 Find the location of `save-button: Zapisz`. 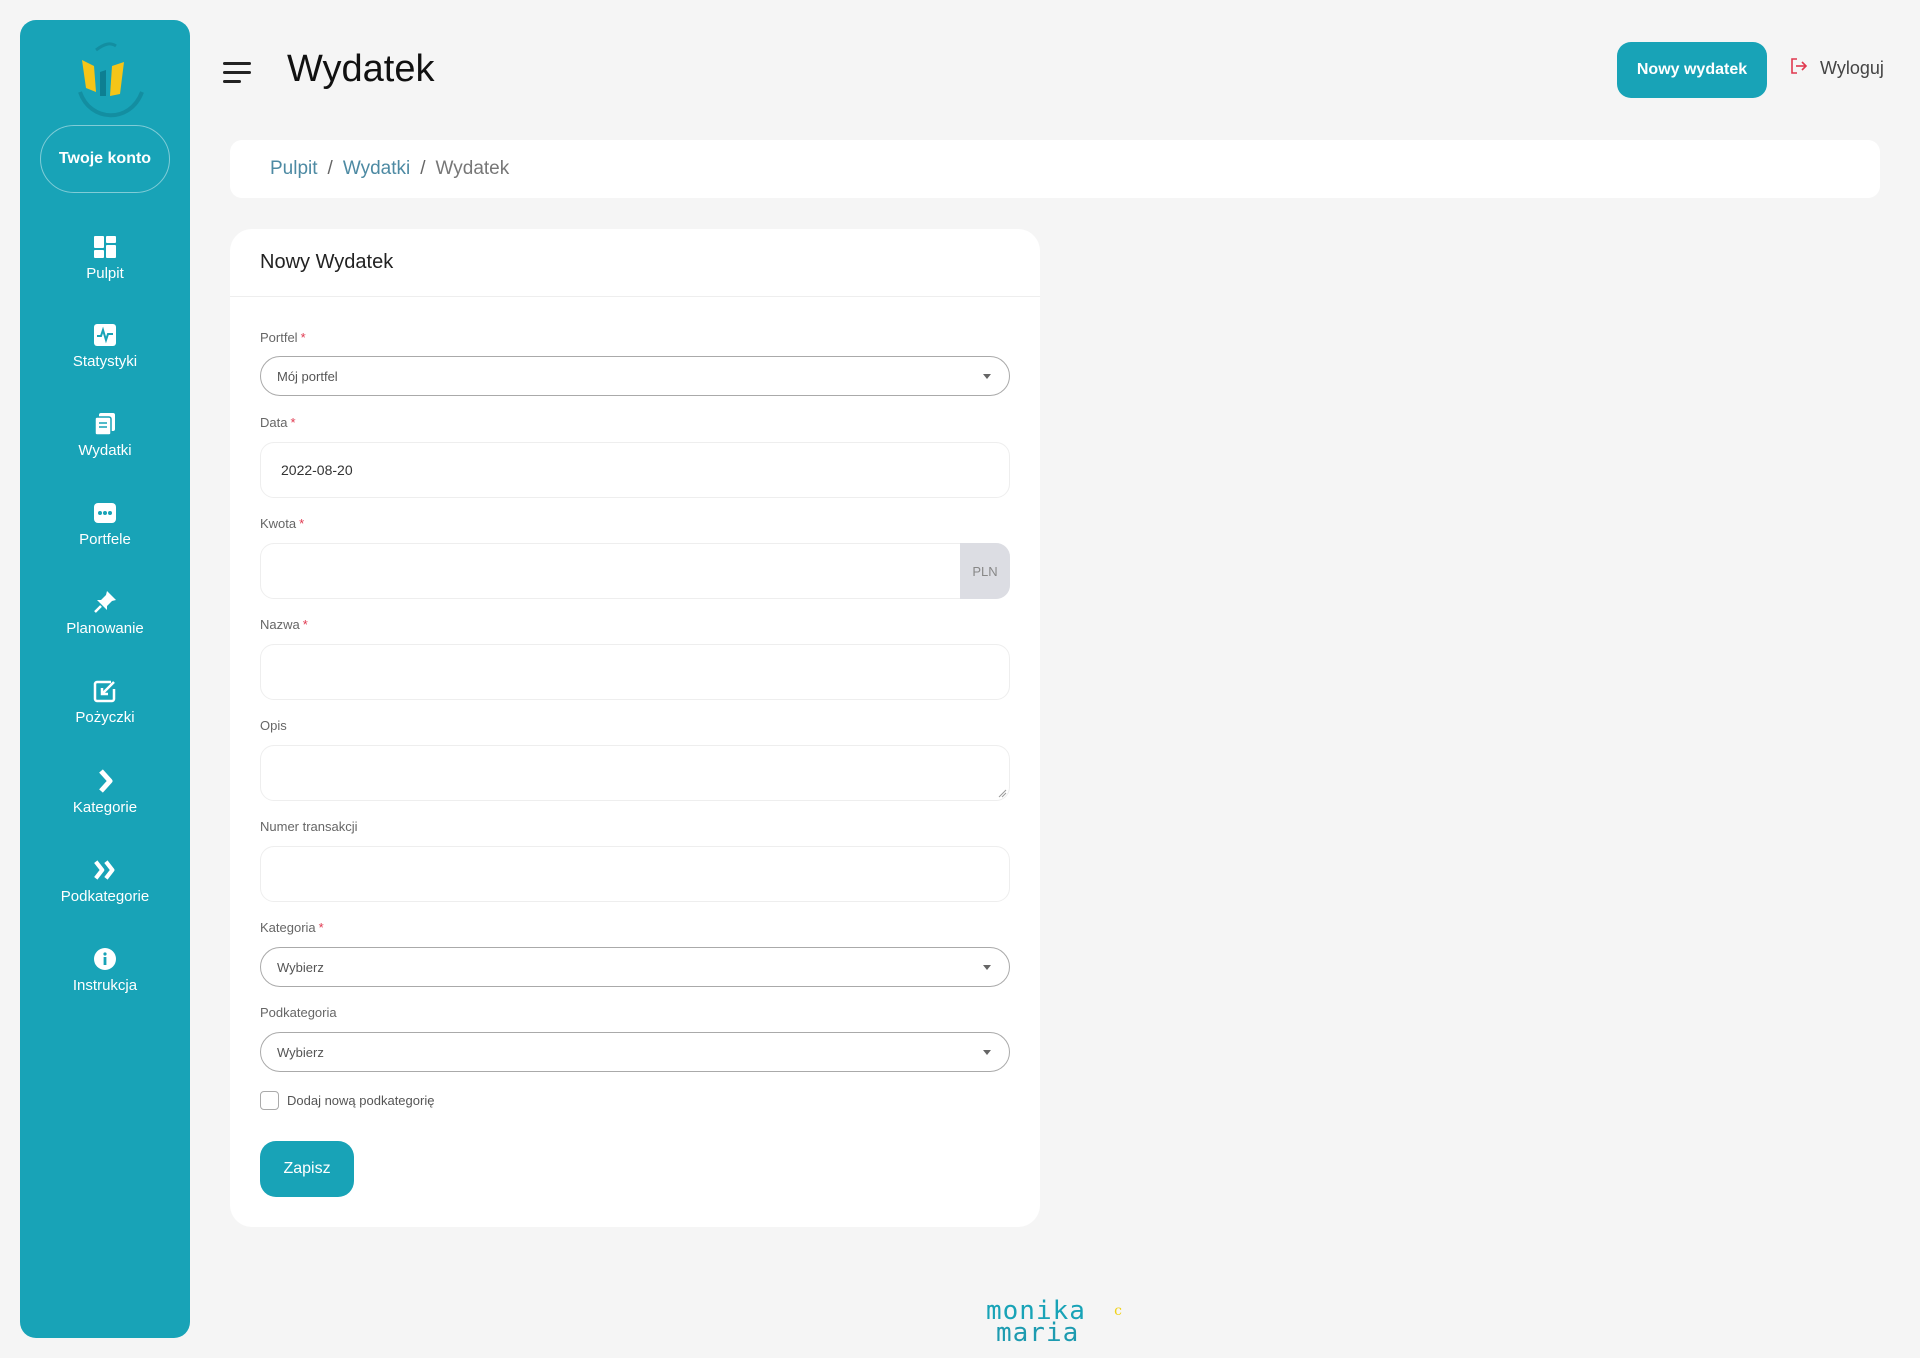

save-button: Zapisz is located at coordinates (307, 1169).